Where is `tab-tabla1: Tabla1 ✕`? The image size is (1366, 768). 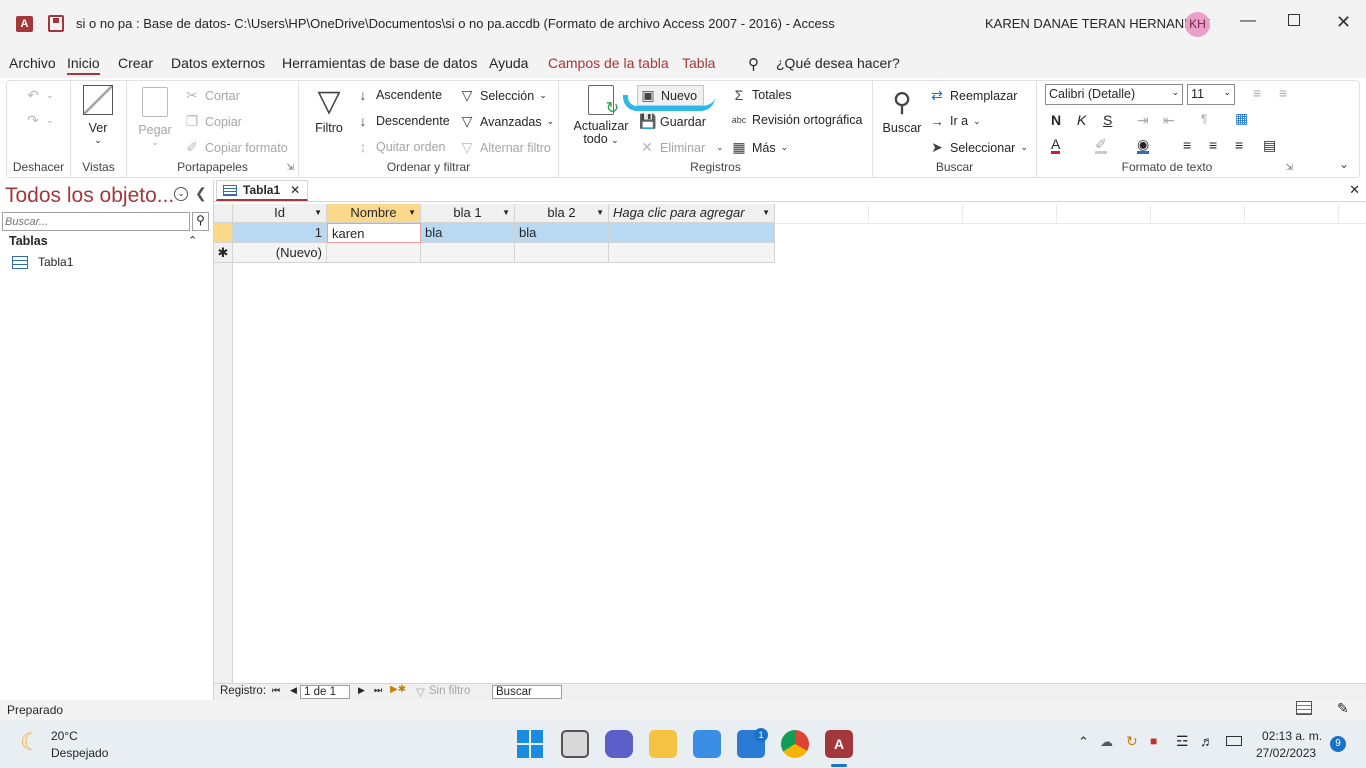 tab-tabla1: Tabla1 ✕ is located at coordinates (262, 190).